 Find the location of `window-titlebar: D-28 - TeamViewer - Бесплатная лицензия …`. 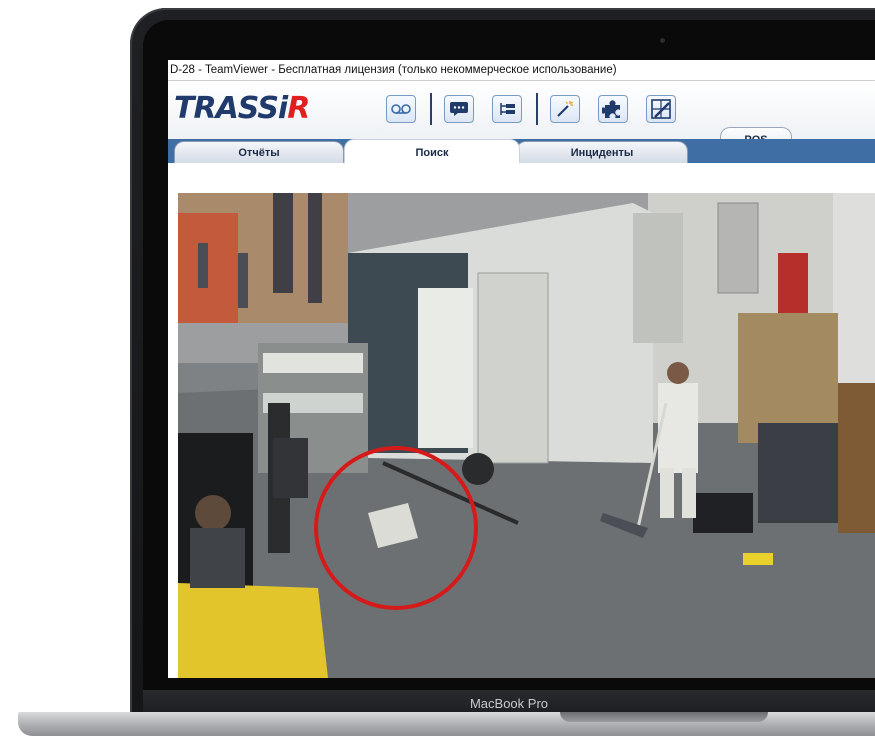

window-titlebar: D-28 - TeamViewer - Бесплатная лицензия … is located at coordinates (521, 70).